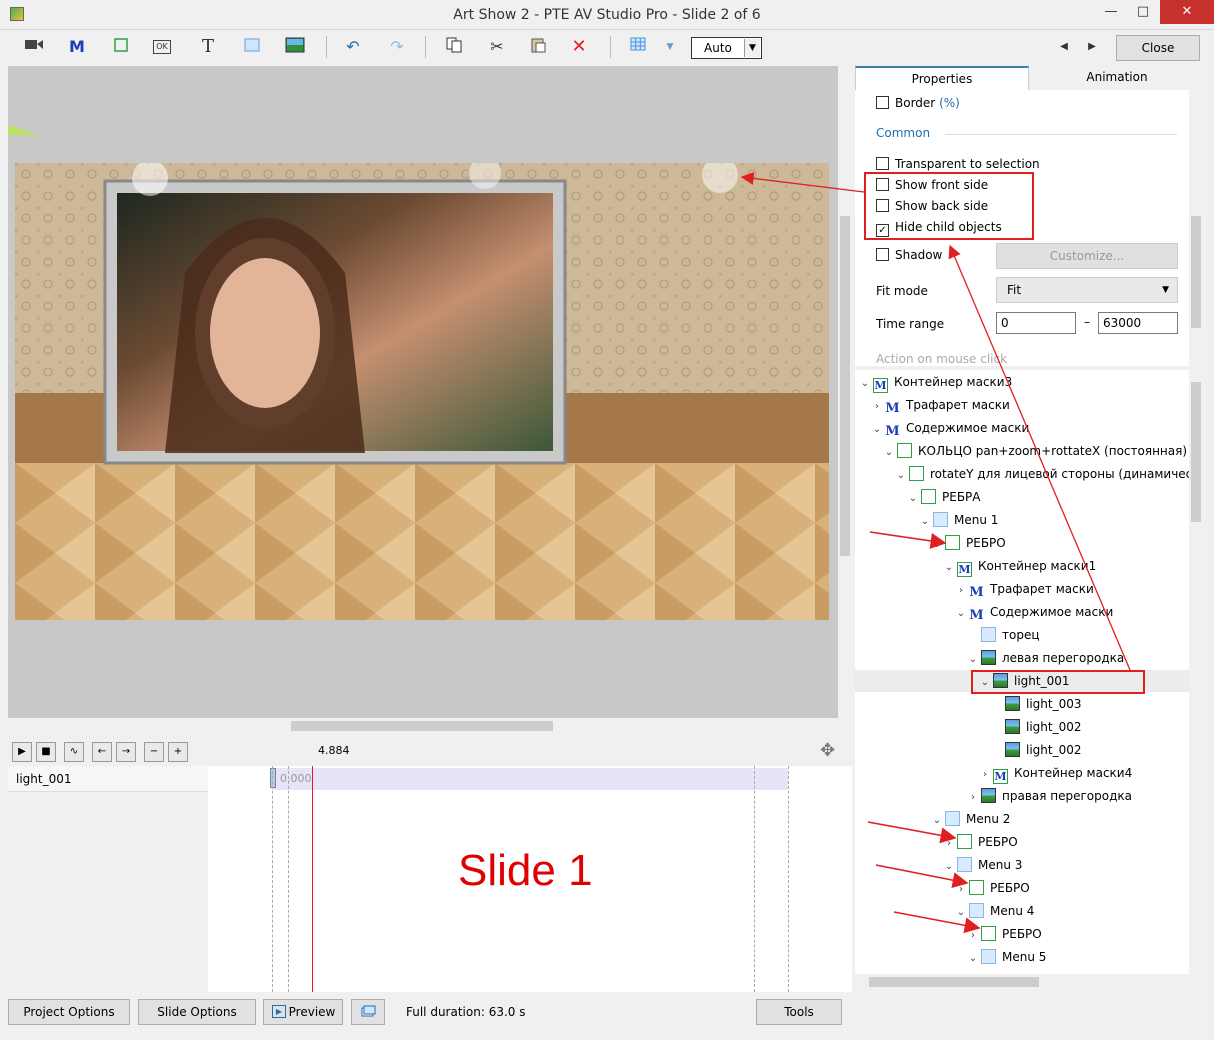 The width and height of the screenshot is (1214, 1040). Describe the element at coordinates (1006, 957) in the screenshot. I see `tree-item: ⌄ Menu 5` at that location.